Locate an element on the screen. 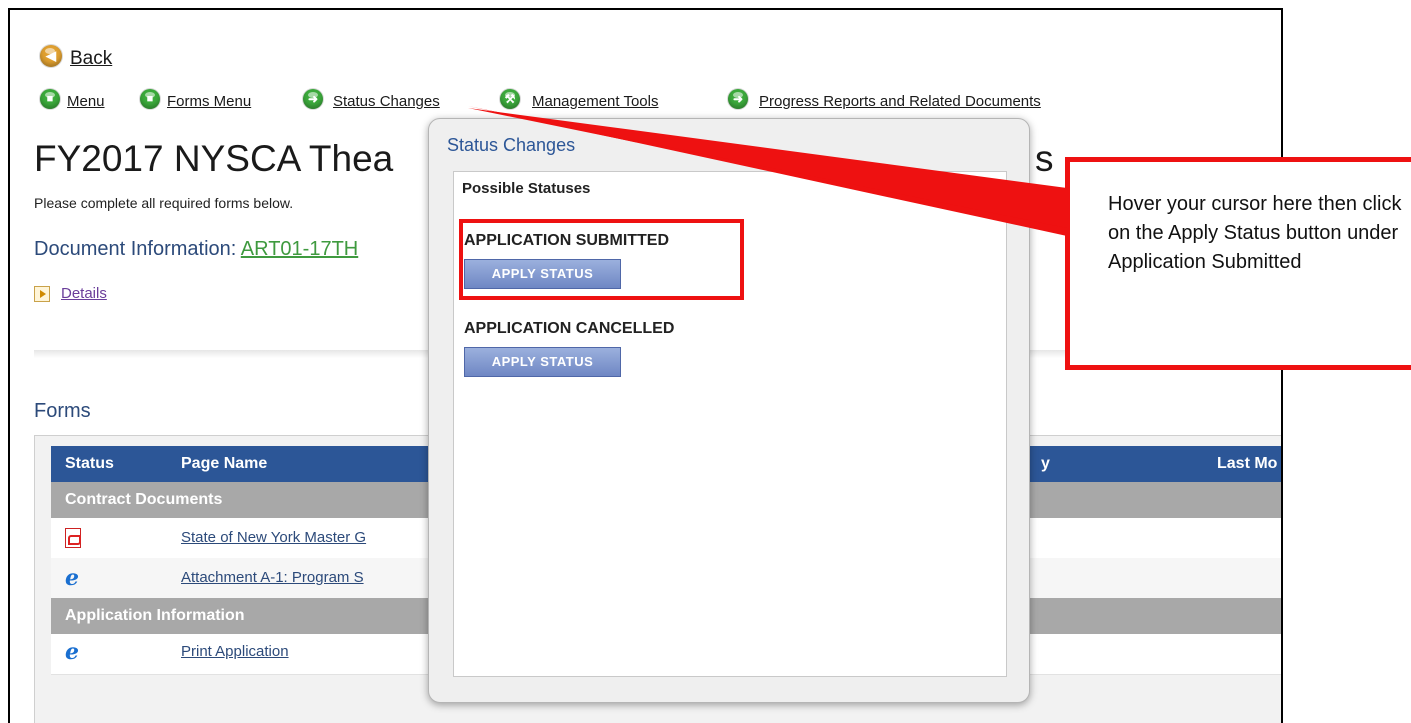  back-arrow-icon: ◀ is located at coordinates (51, 56).